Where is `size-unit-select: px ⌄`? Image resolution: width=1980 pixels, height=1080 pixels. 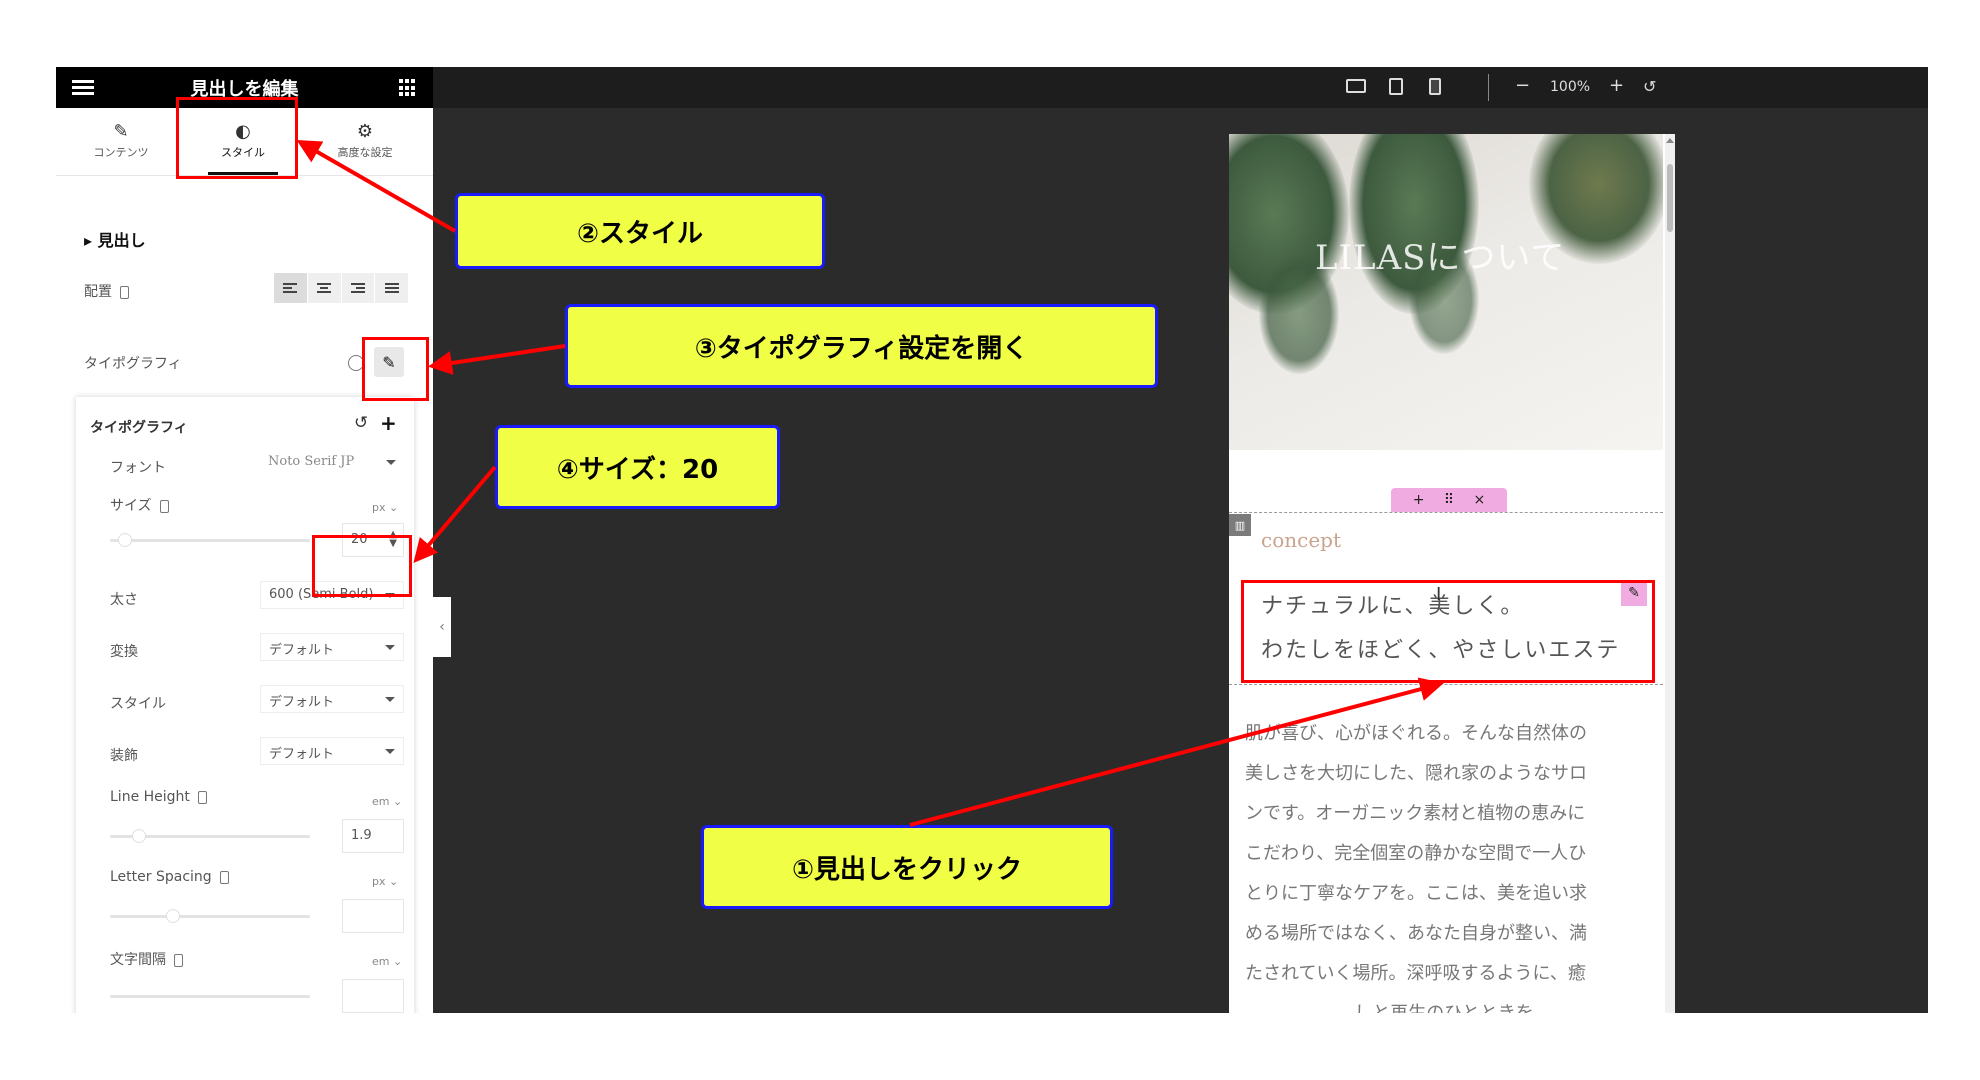
size-unit-select: px ⌄ is located at coordinates (385, 507).